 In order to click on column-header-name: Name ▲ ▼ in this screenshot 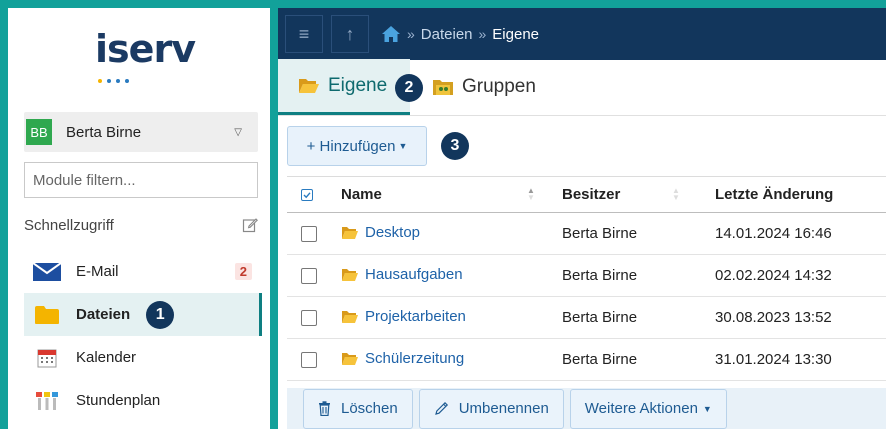, I will do `click(451, 194)`.